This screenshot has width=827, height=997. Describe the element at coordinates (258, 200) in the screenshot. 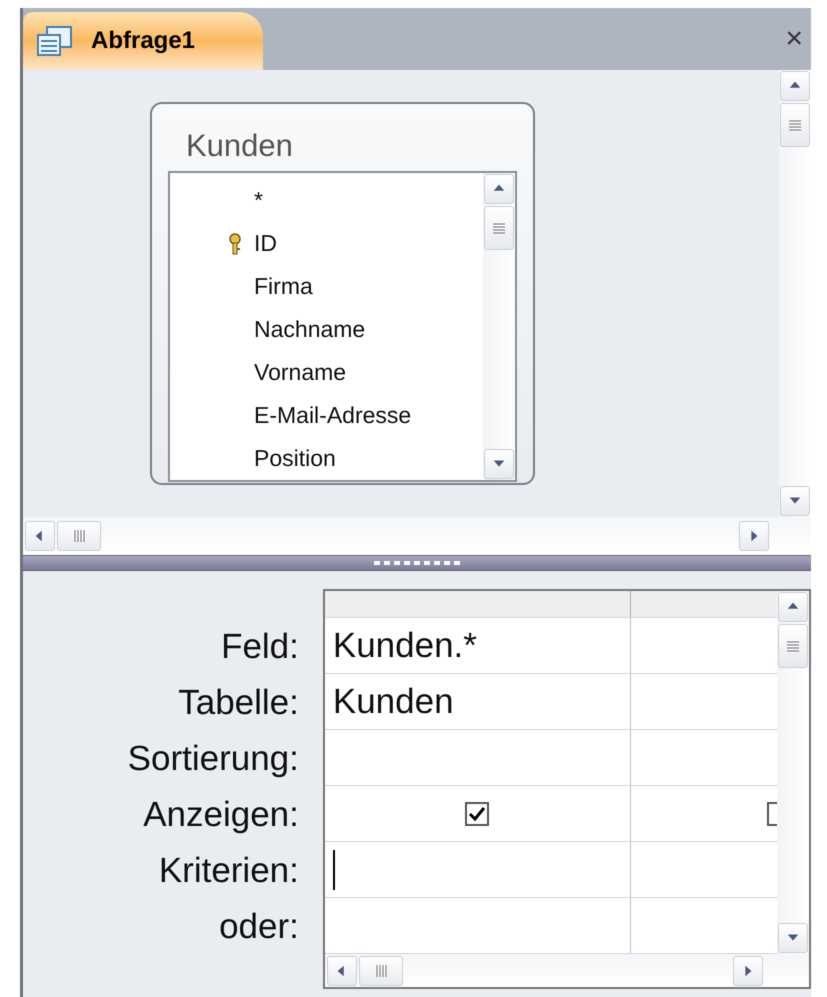

I see `field-name: *` at that location.